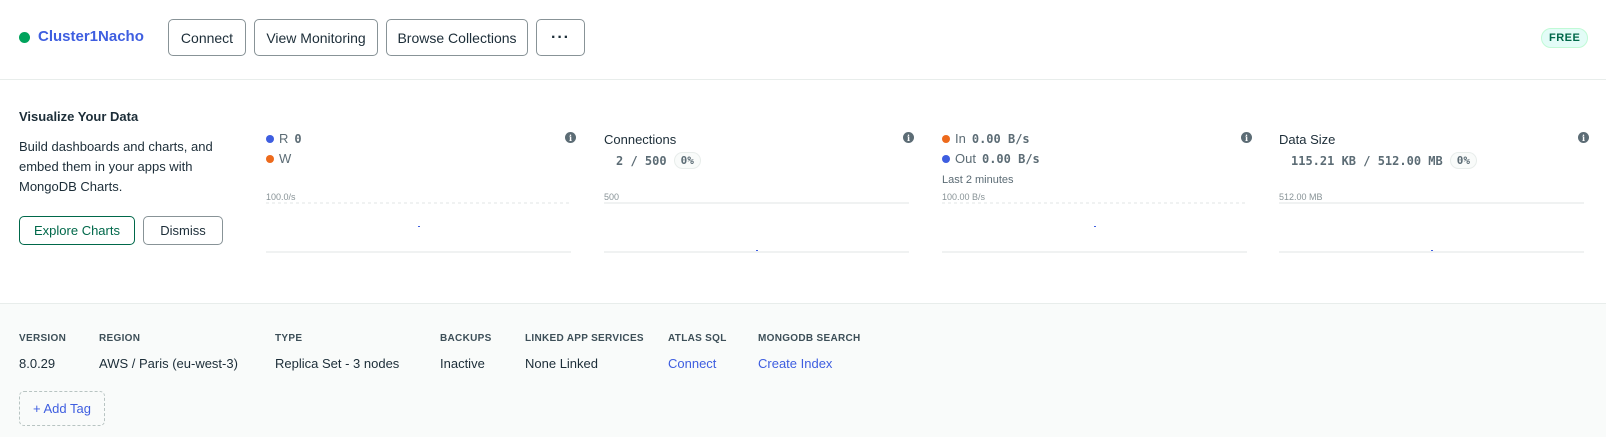  I want to click on explore-charts-button: Explore Charts, so click(77, 230).